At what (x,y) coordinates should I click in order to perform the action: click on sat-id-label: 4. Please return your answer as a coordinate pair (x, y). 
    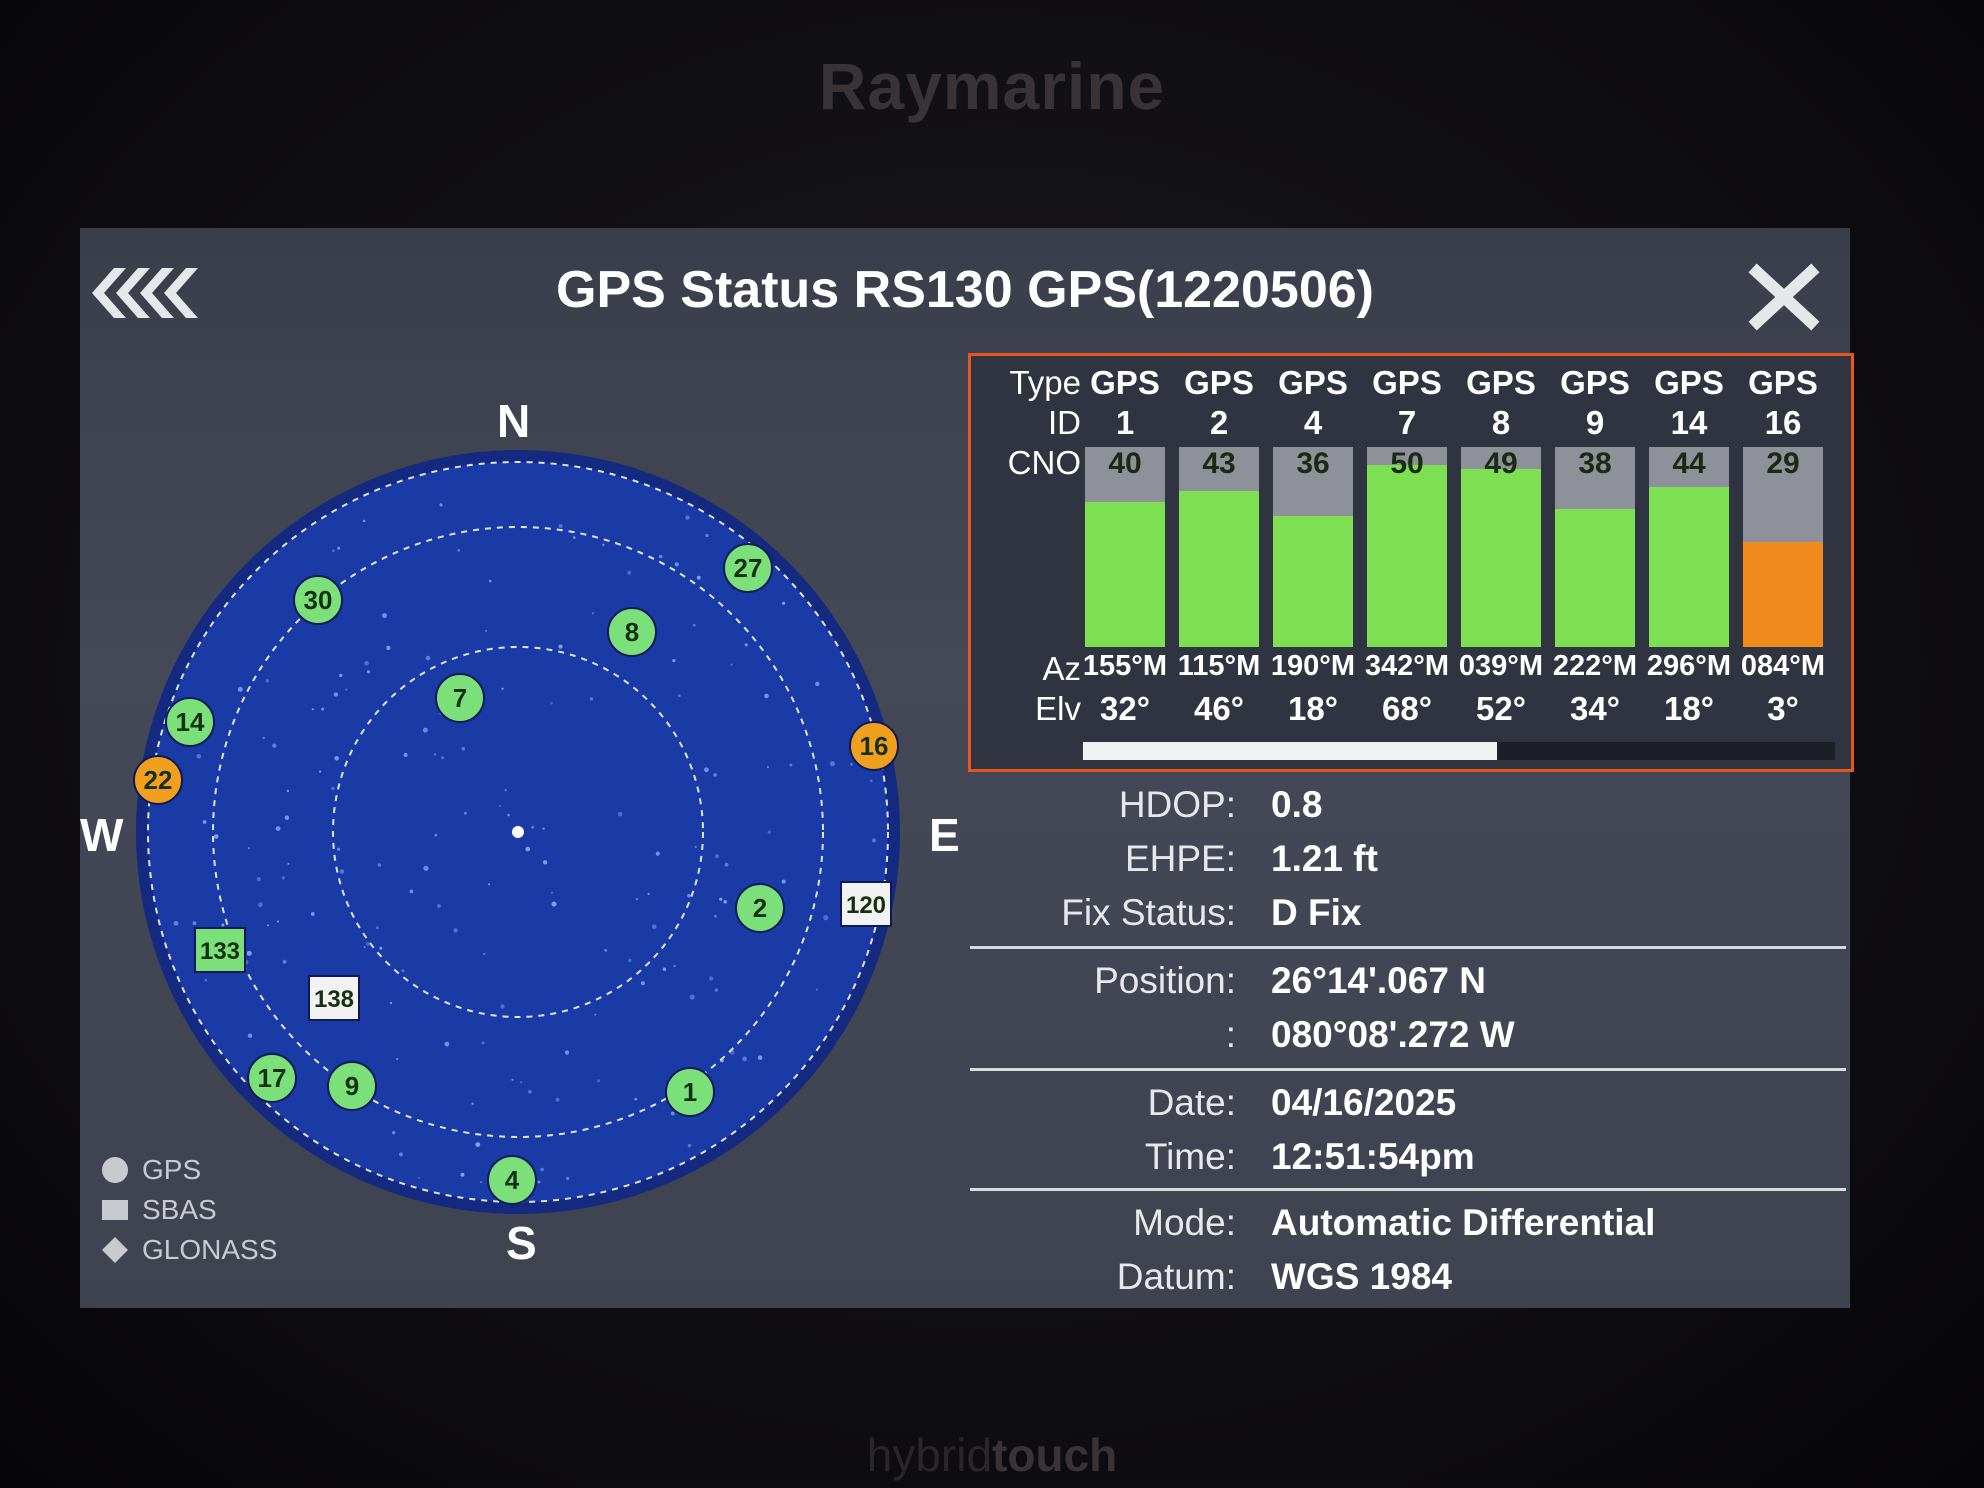
    Looking at the image, I should click on (1313, 422).